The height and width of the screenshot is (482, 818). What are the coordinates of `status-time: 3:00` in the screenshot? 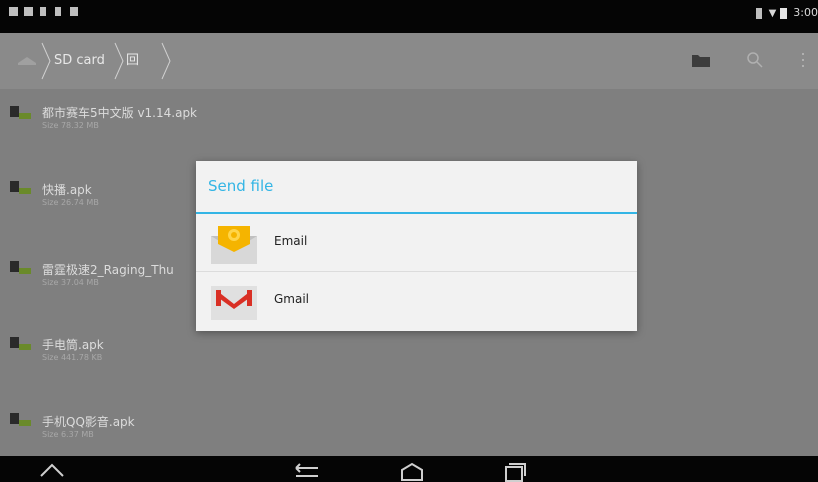 It's located at (805, 12).